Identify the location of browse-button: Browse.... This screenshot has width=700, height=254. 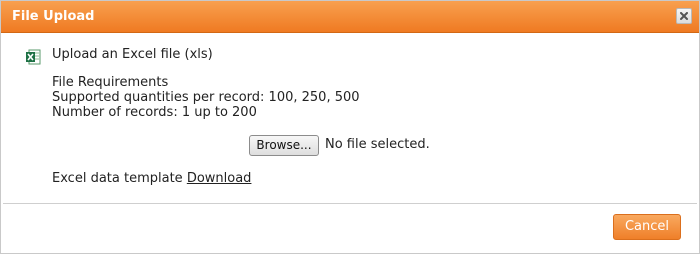
(284, 145).